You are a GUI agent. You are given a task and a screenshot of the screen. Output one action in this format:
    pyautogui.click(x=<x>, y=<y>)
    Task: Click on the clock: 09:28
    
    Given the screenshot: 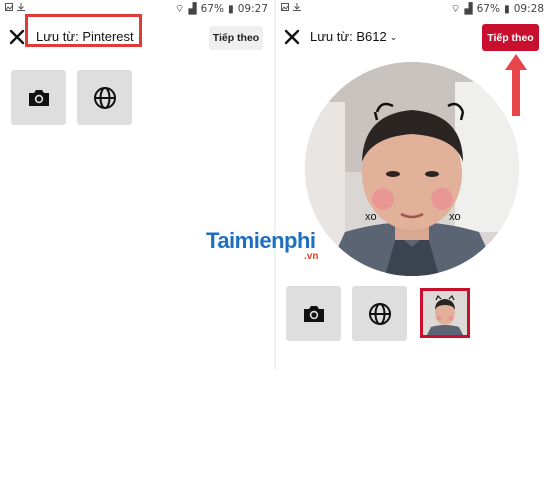 What is the action you would take?
    pyautogui.click(x=528, y=9)
    